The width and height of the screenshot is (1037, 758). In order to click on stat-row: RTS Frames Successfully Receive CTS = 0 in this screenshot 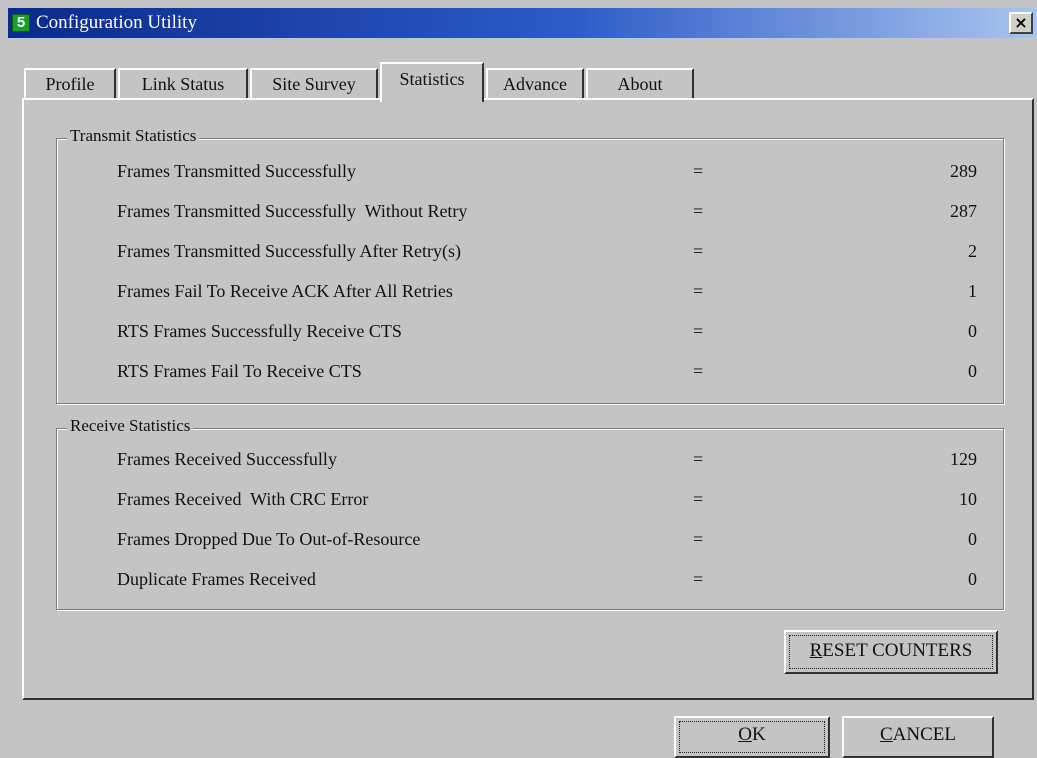, I will do `click(547, 334)`.